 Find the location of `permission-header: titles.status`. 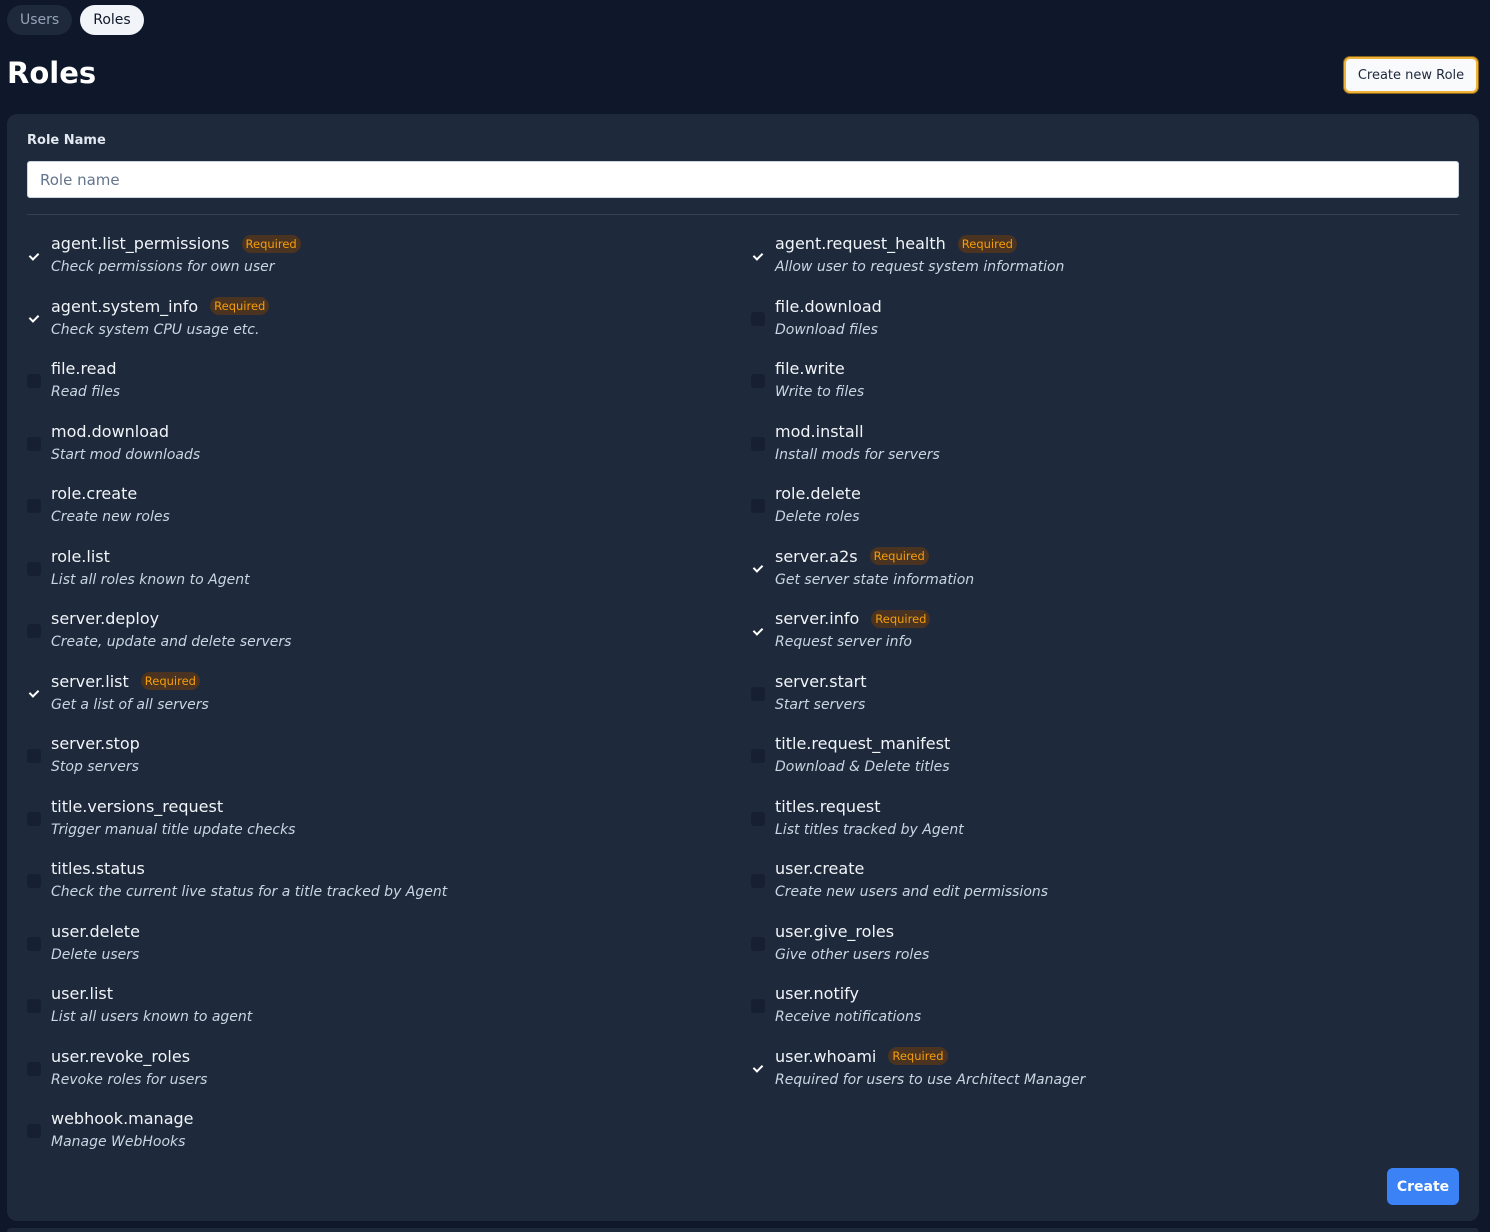

permission-header: titles.status is located at coordinates (98, 868).